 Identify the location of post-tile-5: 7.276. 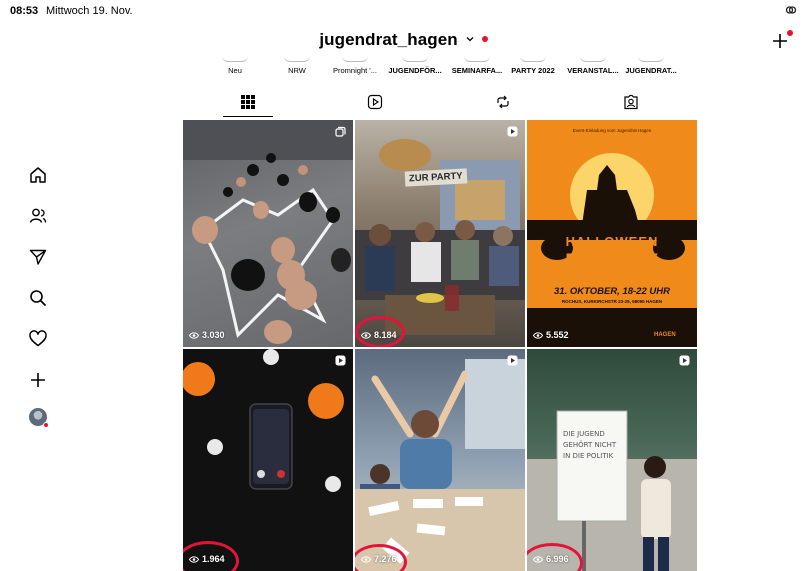
(440, 460).